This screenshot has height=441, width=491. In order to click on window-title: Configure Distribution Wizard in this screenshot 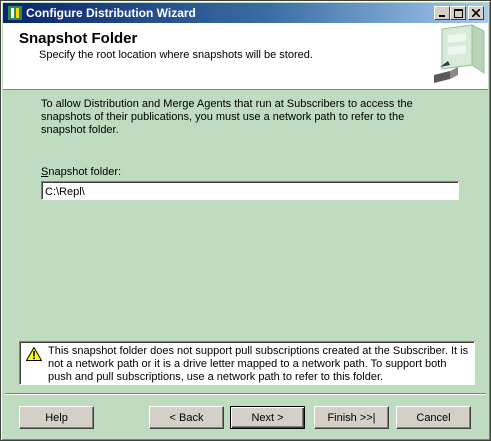, I will do `click(111, 13)`.